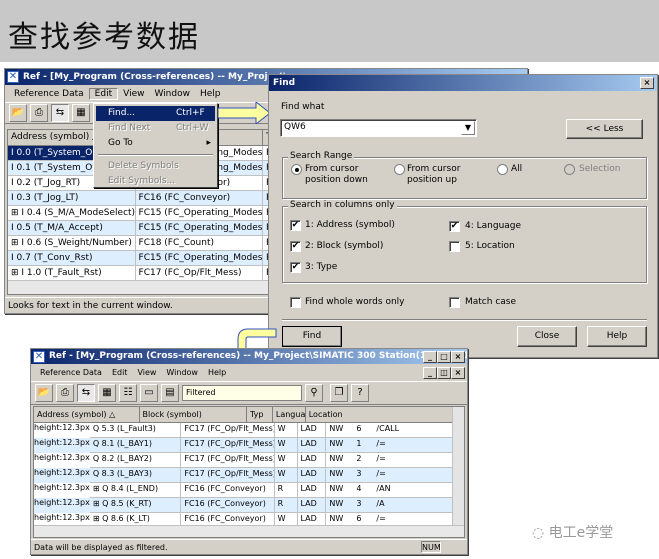  I want to click on child-restore-icon: ◫, so click(444, 373).